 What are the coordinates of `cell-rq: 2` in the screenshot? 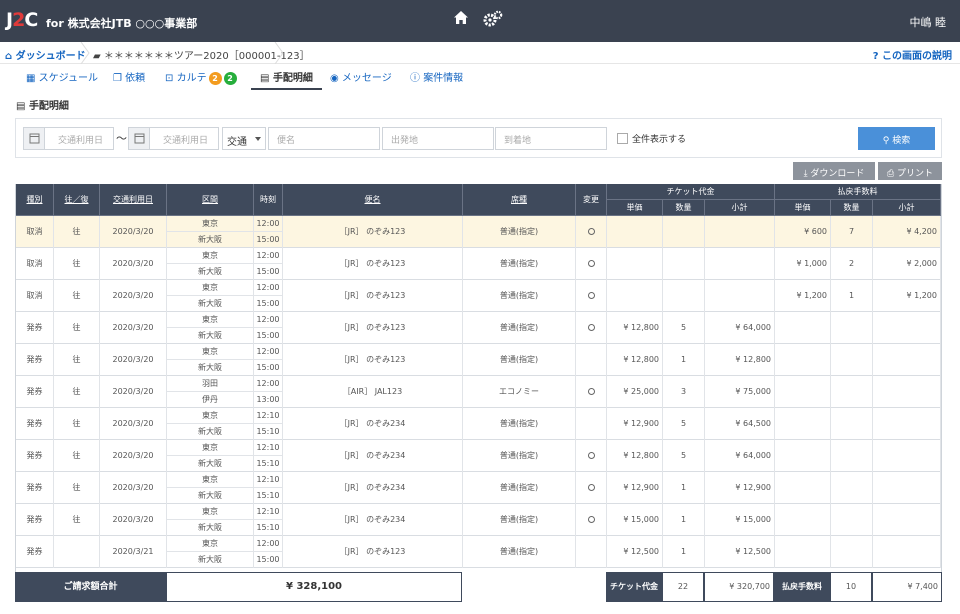 It's located at (852, 264).